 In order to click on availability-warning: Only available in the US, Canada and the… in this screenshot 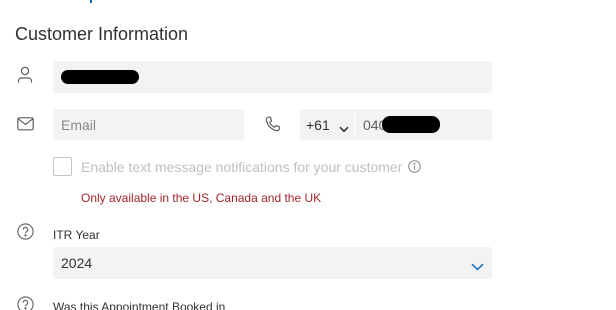, I will do `click(201, 198)`.